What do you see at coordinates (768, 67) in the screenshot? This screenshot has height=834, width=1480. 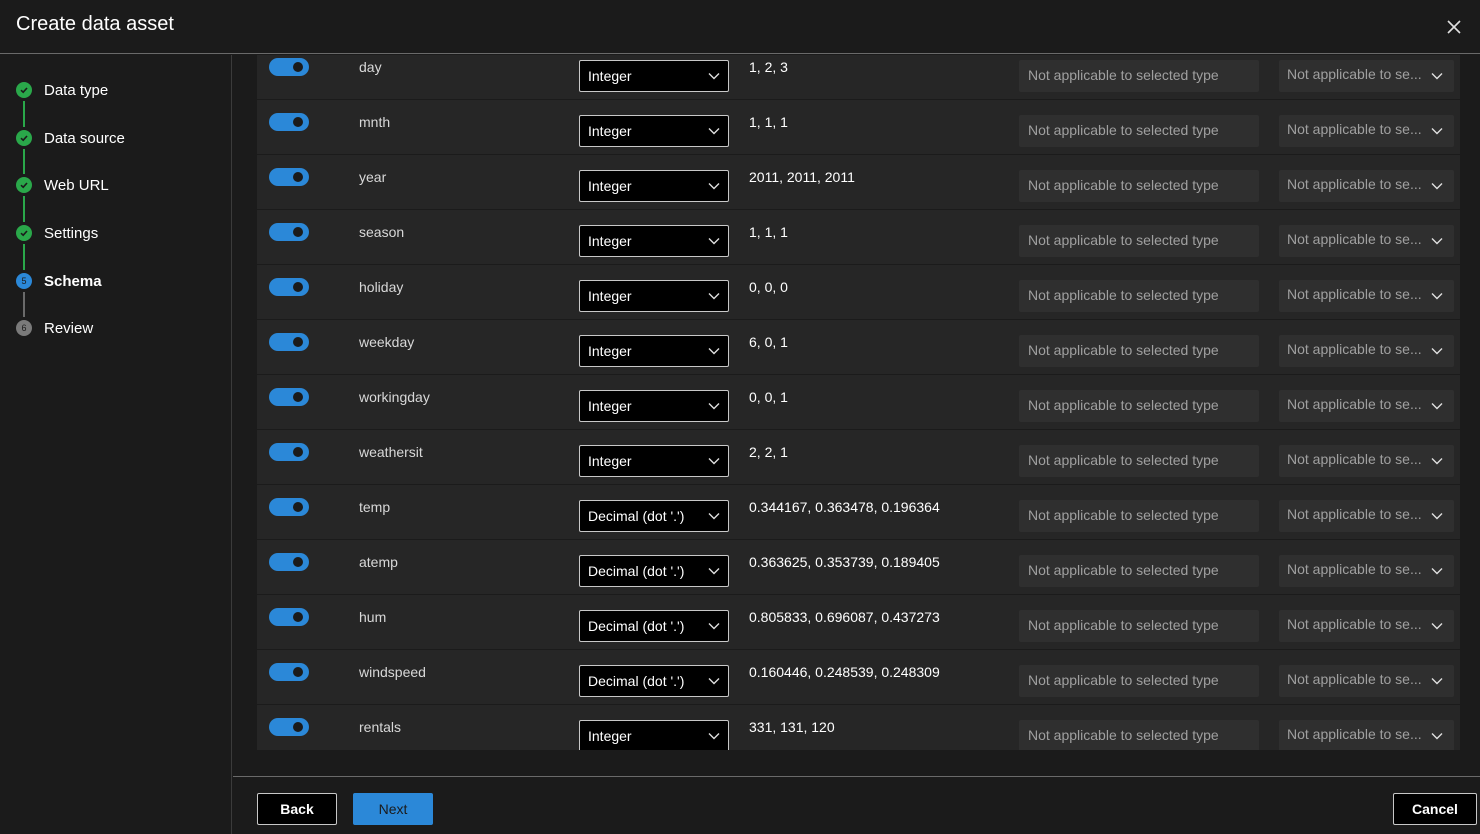 I see `sample-values: 1, 2, 3` at bounding box center [768, 67].